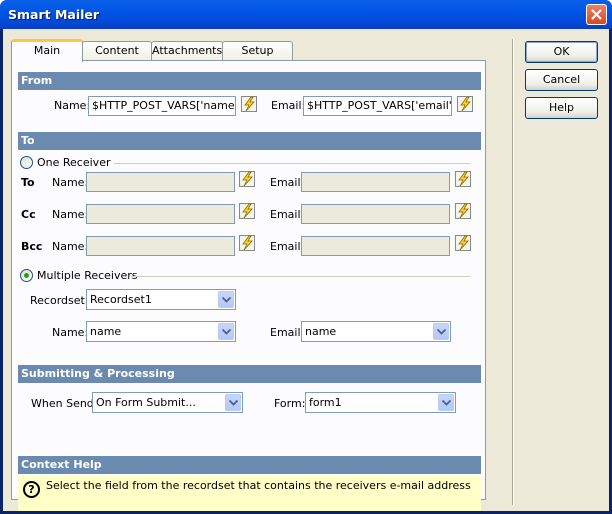 Image resolution: width=612 pixels, height=514 pixels. I want to click on multiple-receivers-radio, so click(26, 275).